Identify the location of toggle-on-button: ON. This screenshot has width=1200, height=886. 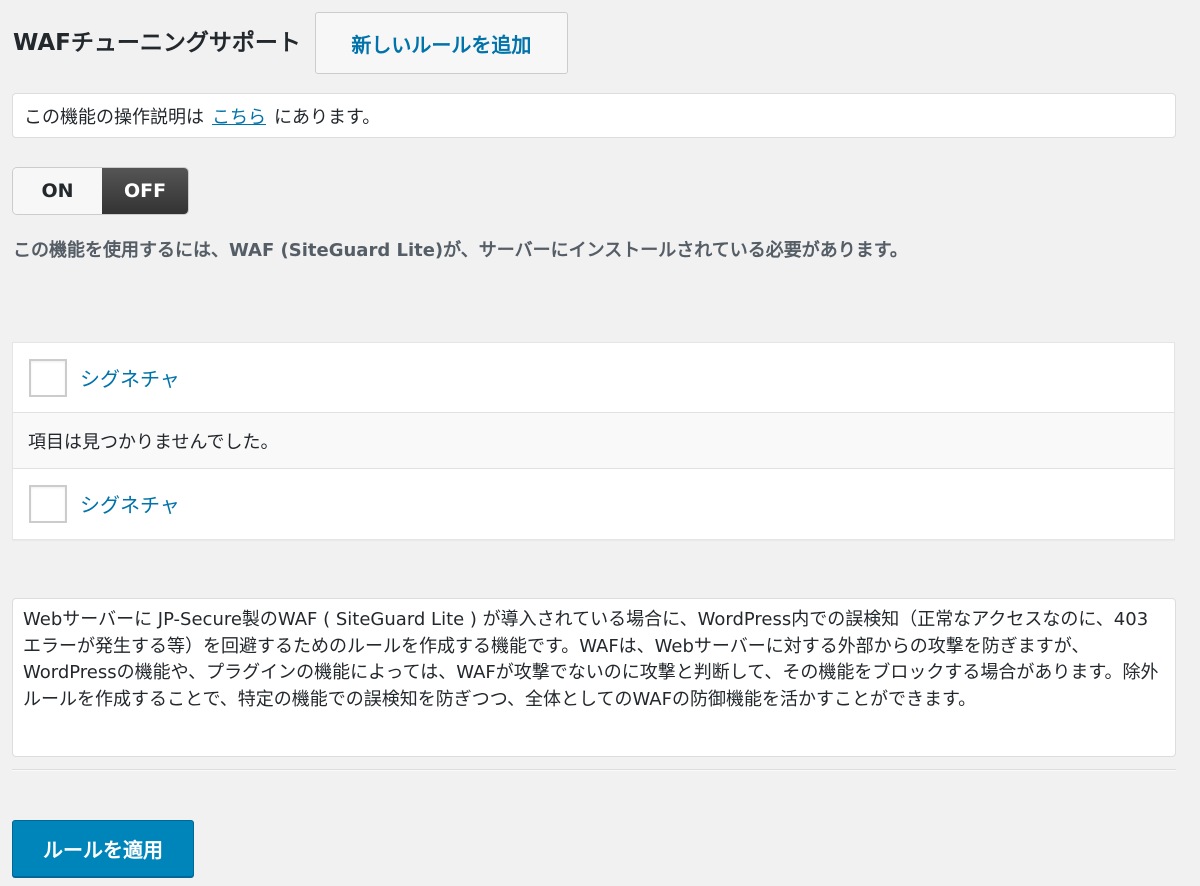
(57, 191).